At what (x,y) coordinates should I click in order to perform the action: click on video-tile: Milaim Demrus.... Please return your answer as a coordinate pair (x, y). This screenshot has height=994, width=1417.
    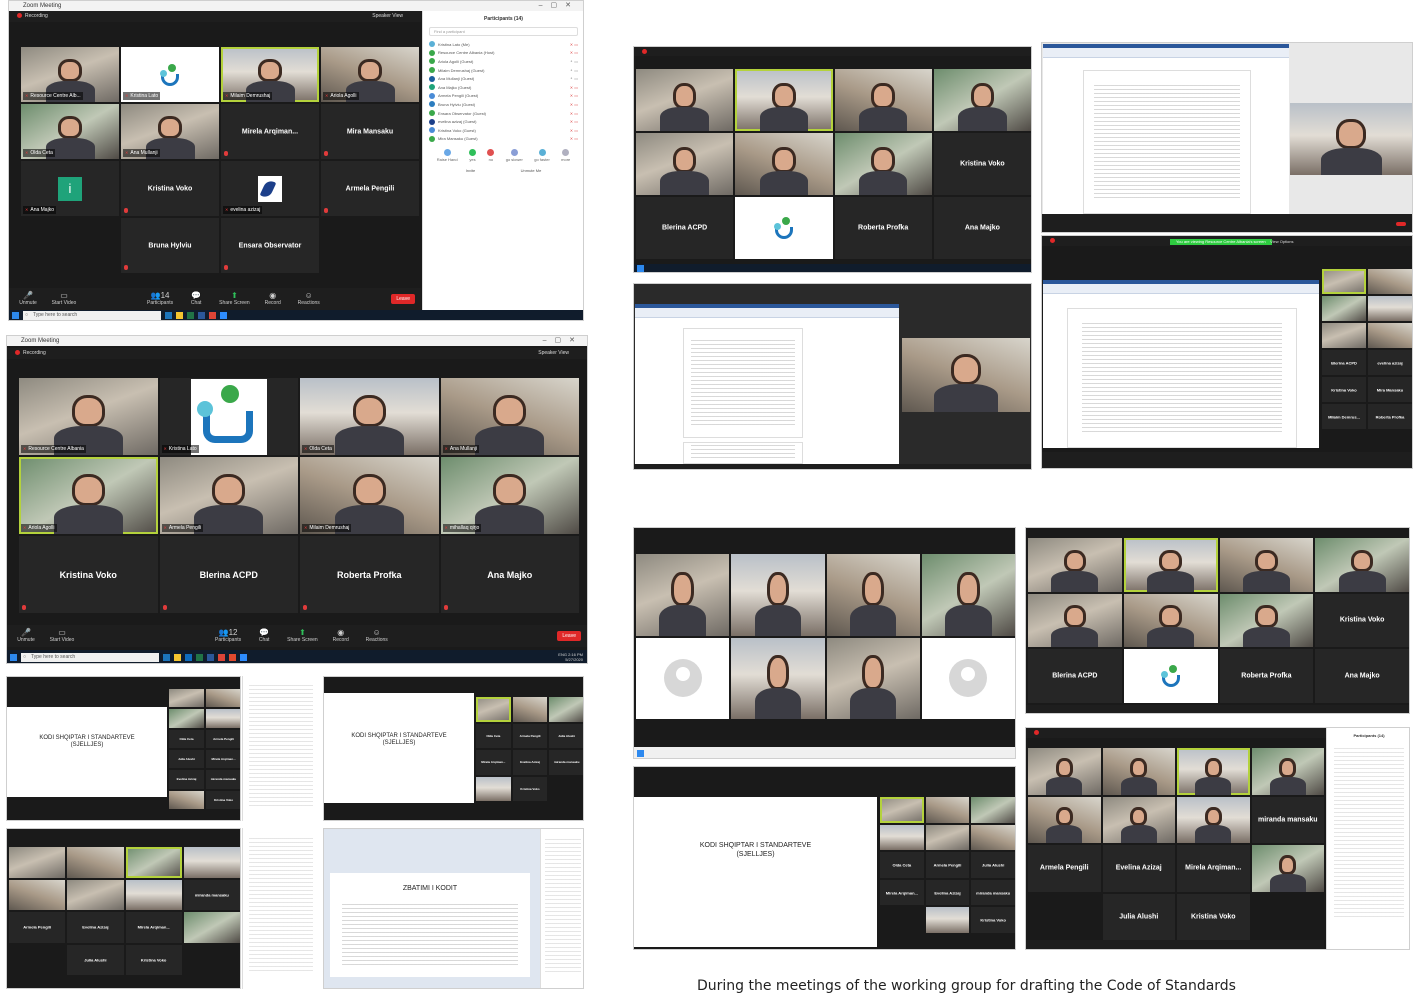
    Looking at the image, I should click on (1344, 416).